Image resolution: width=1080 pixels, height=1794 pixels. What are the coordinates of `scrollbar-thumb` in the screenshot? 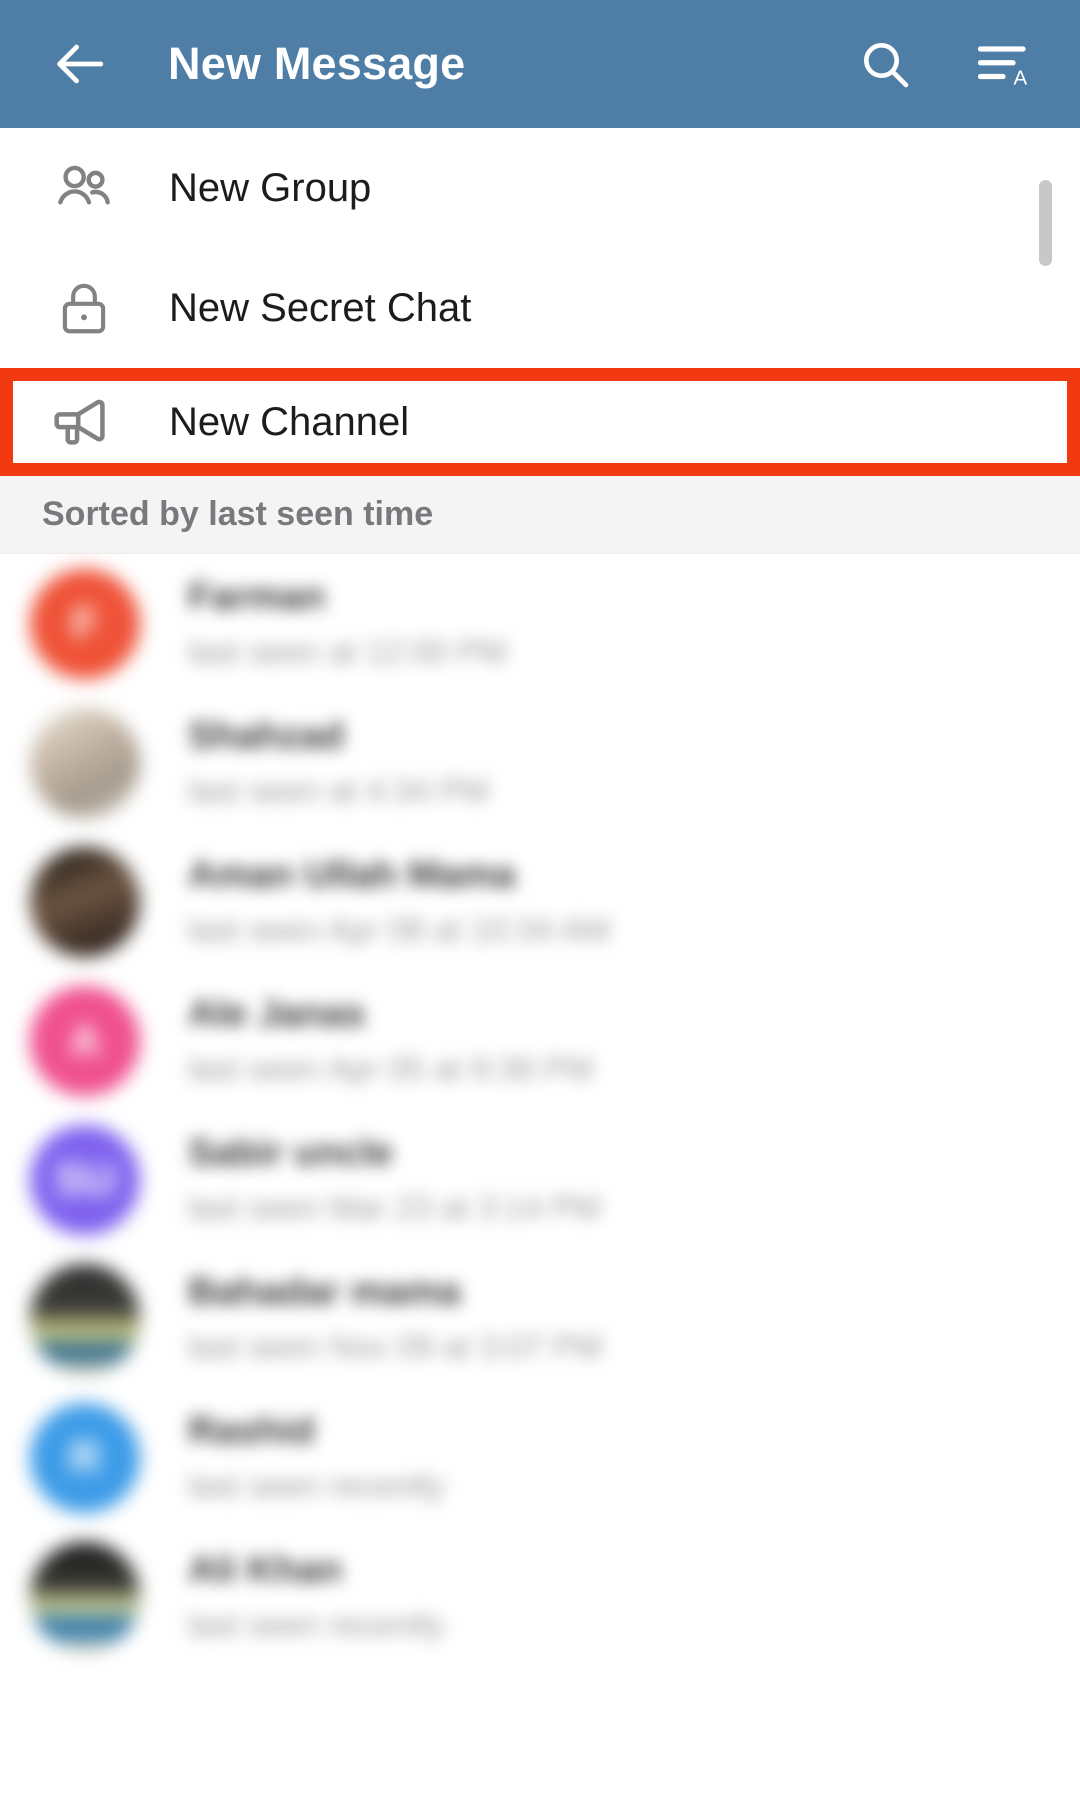 It's located at (1045, 223).